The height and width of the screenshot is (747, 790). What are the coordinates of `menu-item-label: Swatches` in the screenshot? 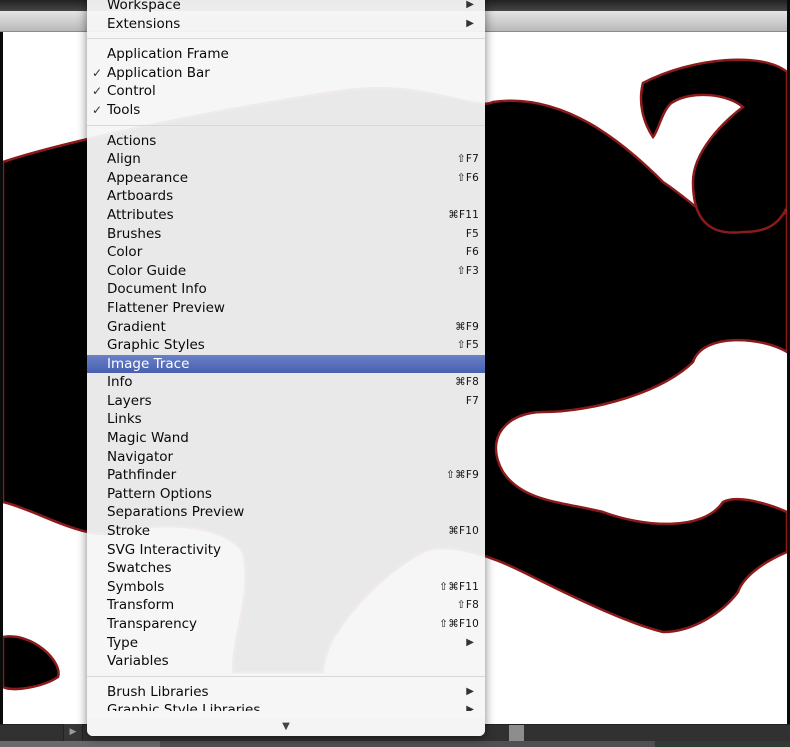 It's located at (139, 568).